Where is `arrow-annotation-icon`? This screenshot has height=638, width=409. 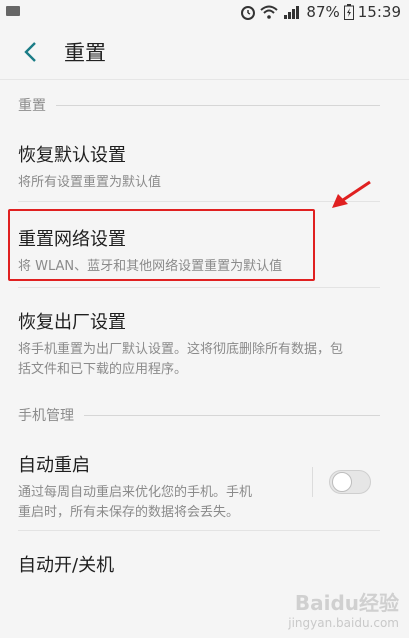 arrow-annotation-icon is located at coordinates (351, 194).